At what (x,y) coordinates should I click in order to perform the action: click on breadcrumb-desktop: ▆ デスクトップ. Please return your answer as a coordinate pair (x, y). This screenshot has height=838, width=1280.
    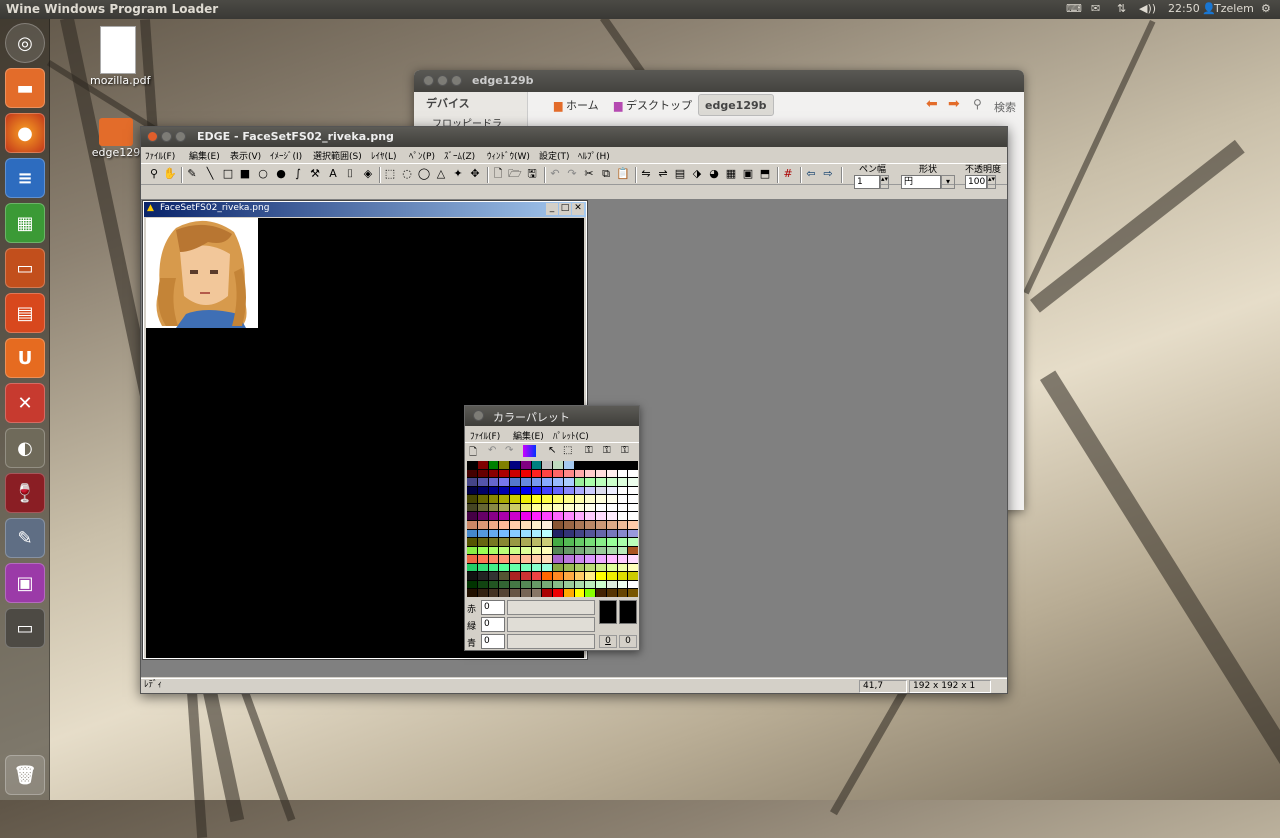
    Looking at the image, I should click on (653, 105).